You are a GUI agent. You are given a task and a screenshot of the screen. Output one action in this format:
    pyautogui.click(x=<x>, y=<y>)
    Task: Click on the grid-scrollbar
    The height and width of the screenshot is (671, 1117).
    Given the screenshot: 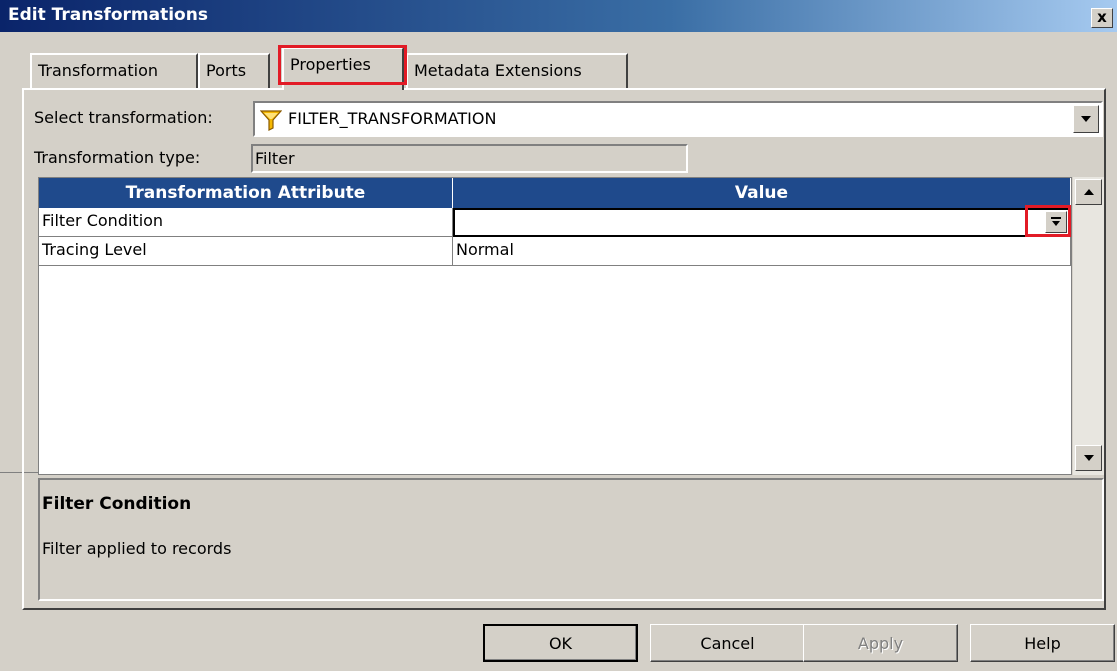 What is the action you would take?
    pyautogui.click(x=1088, y=326)
    